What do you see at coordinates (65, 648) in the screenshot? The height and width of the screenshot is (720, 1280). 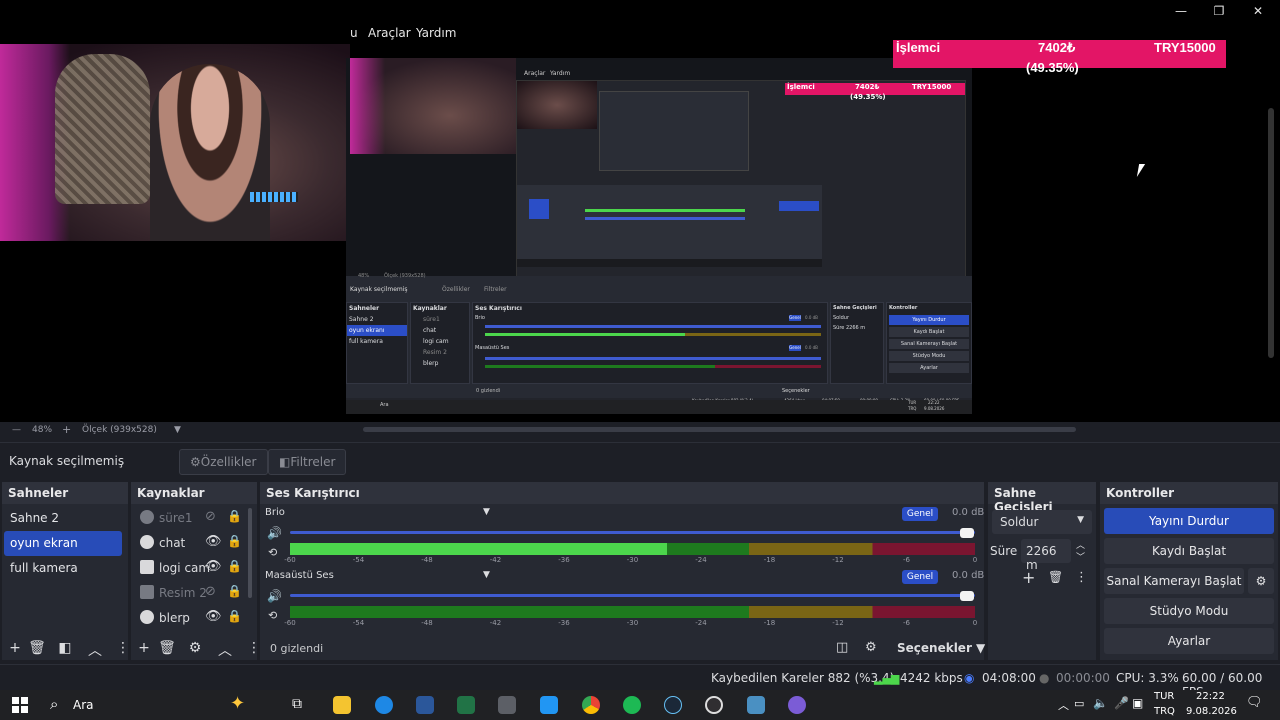 I see `scene-filter-icon: ◧` at bounding box center [65, 648].